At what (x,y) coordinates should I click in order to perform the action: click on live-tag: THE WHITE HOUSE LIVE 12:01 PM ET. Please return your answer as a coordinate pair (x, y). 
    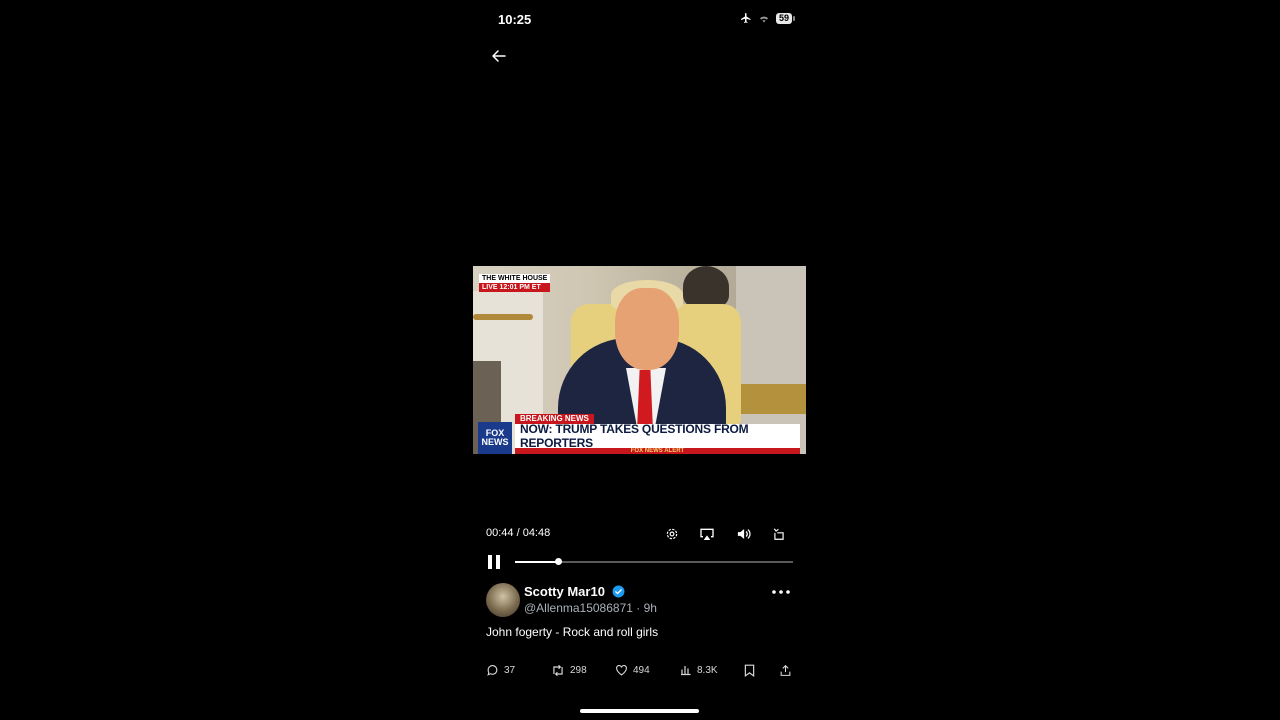
    Looking at the image, I should click on (515, 283).